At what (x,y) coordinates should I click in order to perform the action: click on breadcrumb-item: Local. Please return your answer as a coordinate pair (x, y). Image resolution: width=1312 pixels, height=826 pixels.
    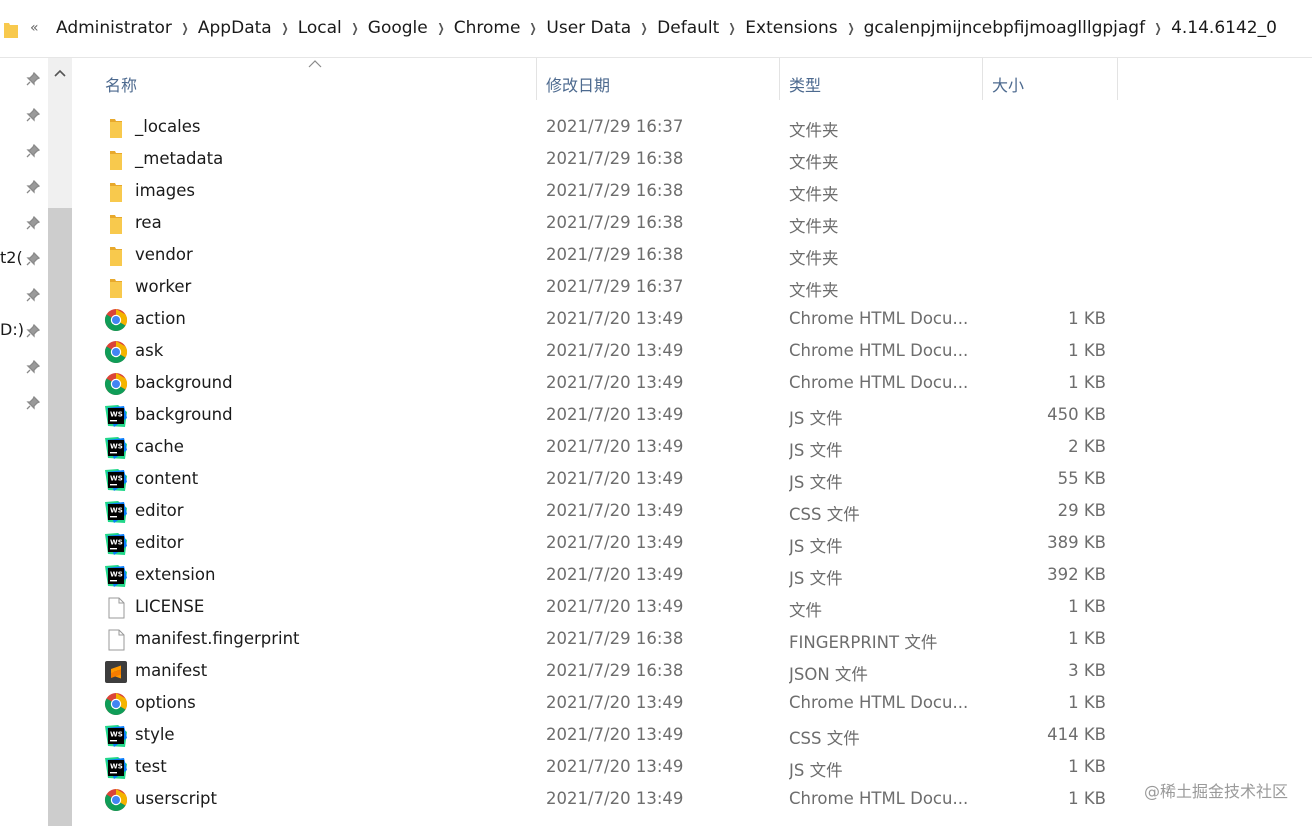
    Looking at the image, I should click on (320, 28).